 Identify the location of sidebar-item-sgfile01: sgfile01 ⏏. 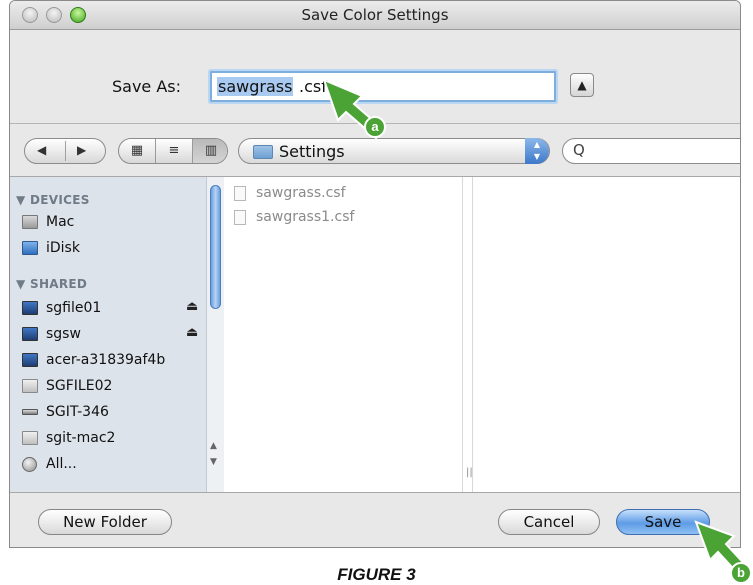
(112, 309).